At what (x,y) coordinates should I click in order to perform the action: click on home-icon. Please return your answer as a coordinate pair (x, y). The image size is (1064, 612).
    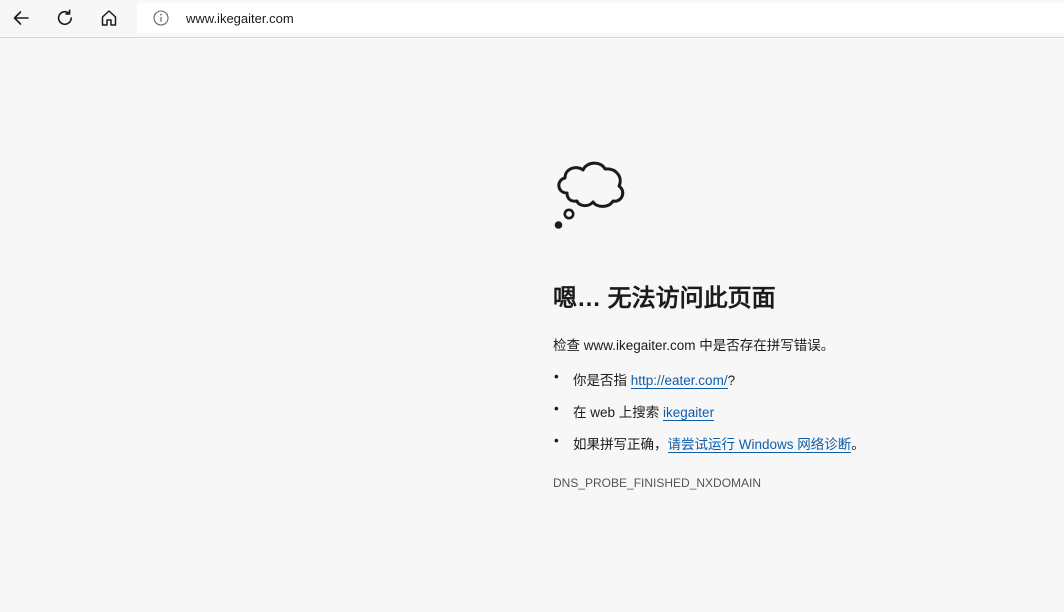
    Looking at the image, I should click on (109, 18).